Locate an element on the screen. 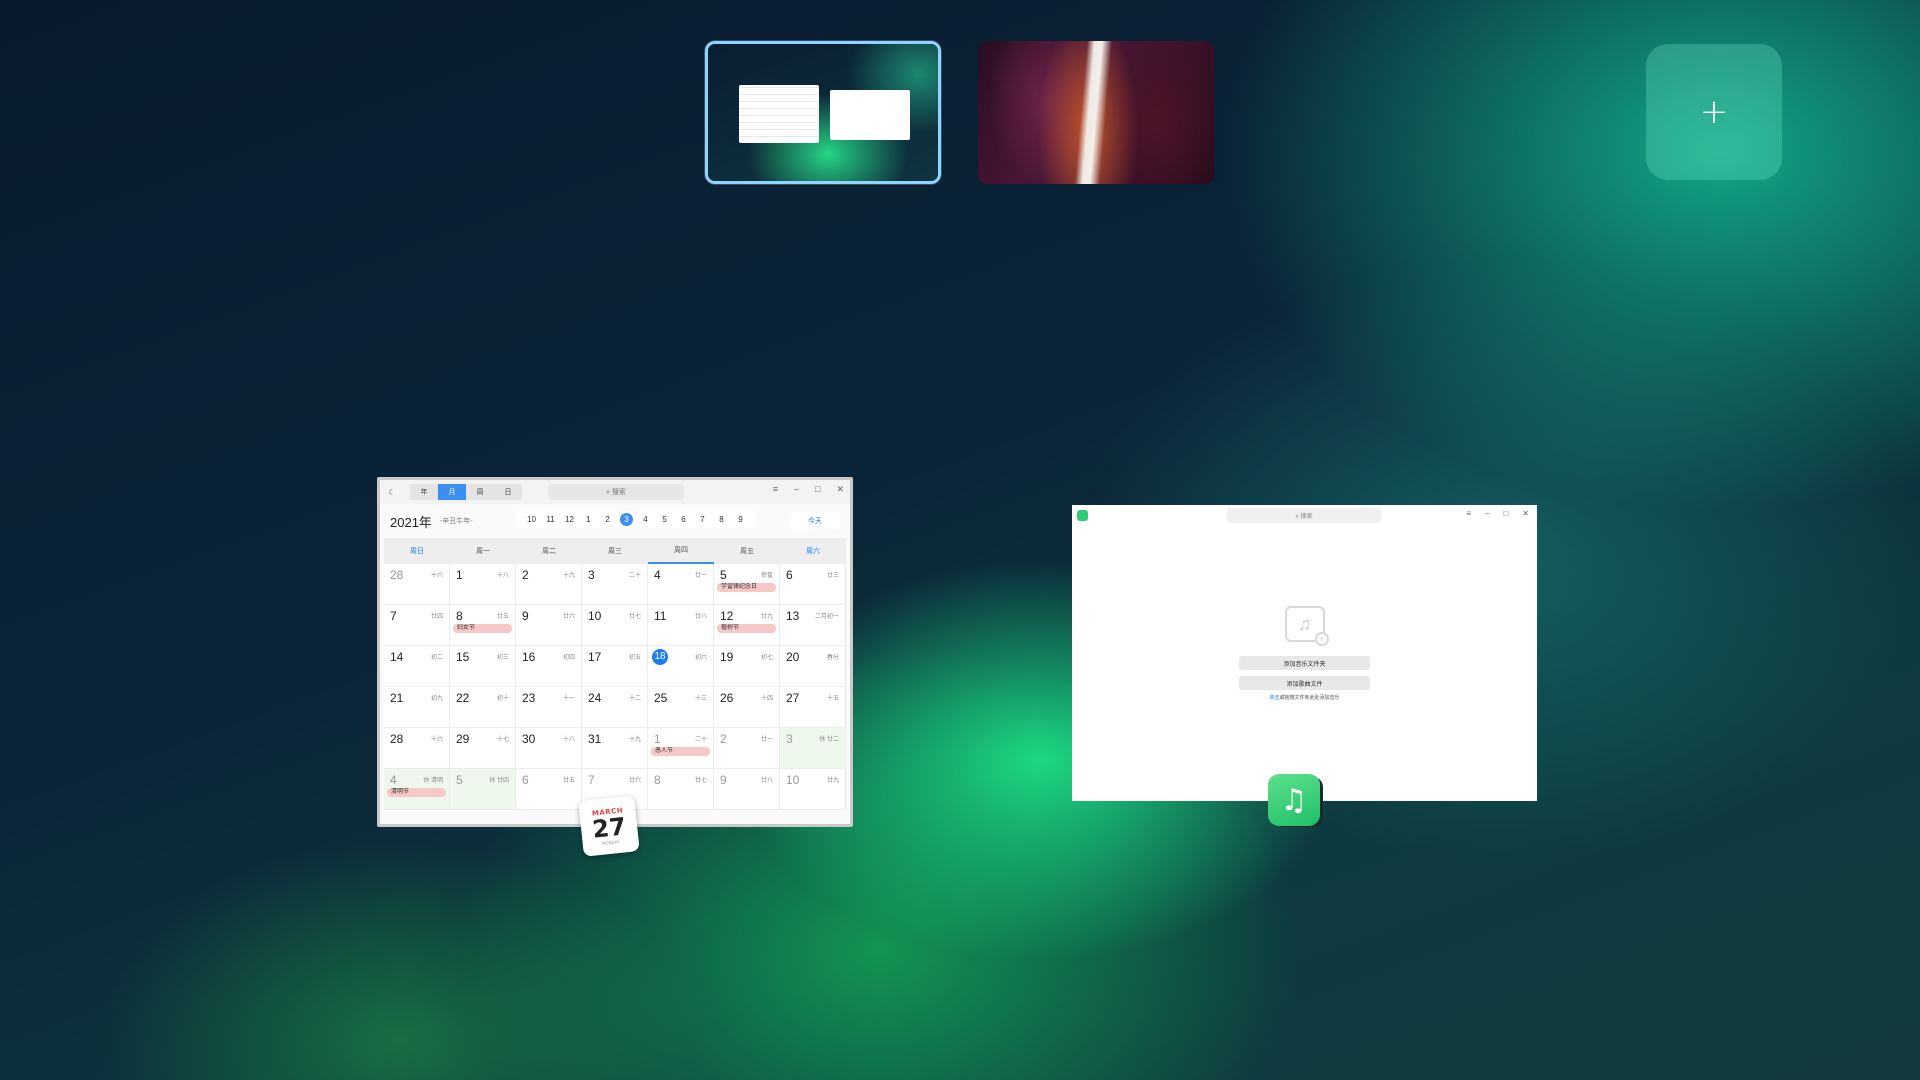 Image resolution: width=1920 pixels, height=1080 pixels. day-cell: 15 初三 is located at coordinates (483, 666).